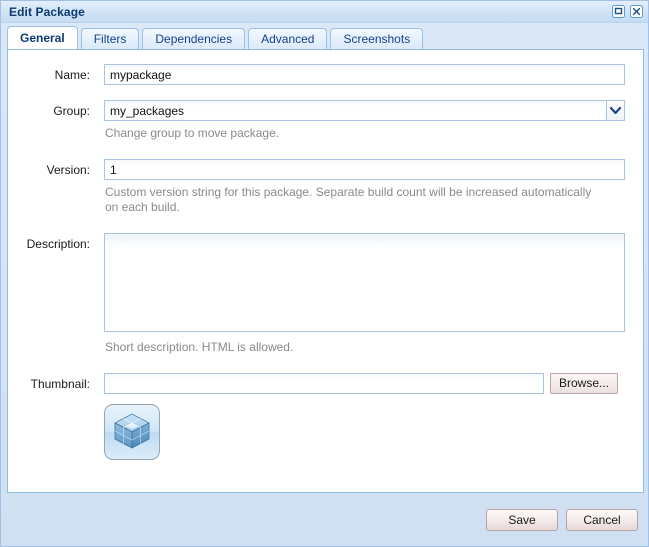 Image resolution: width=649 pixels, height=547 pixels. Describe the element at coordinates (636, 12) in the screenshot. I see `close-button` at that location.